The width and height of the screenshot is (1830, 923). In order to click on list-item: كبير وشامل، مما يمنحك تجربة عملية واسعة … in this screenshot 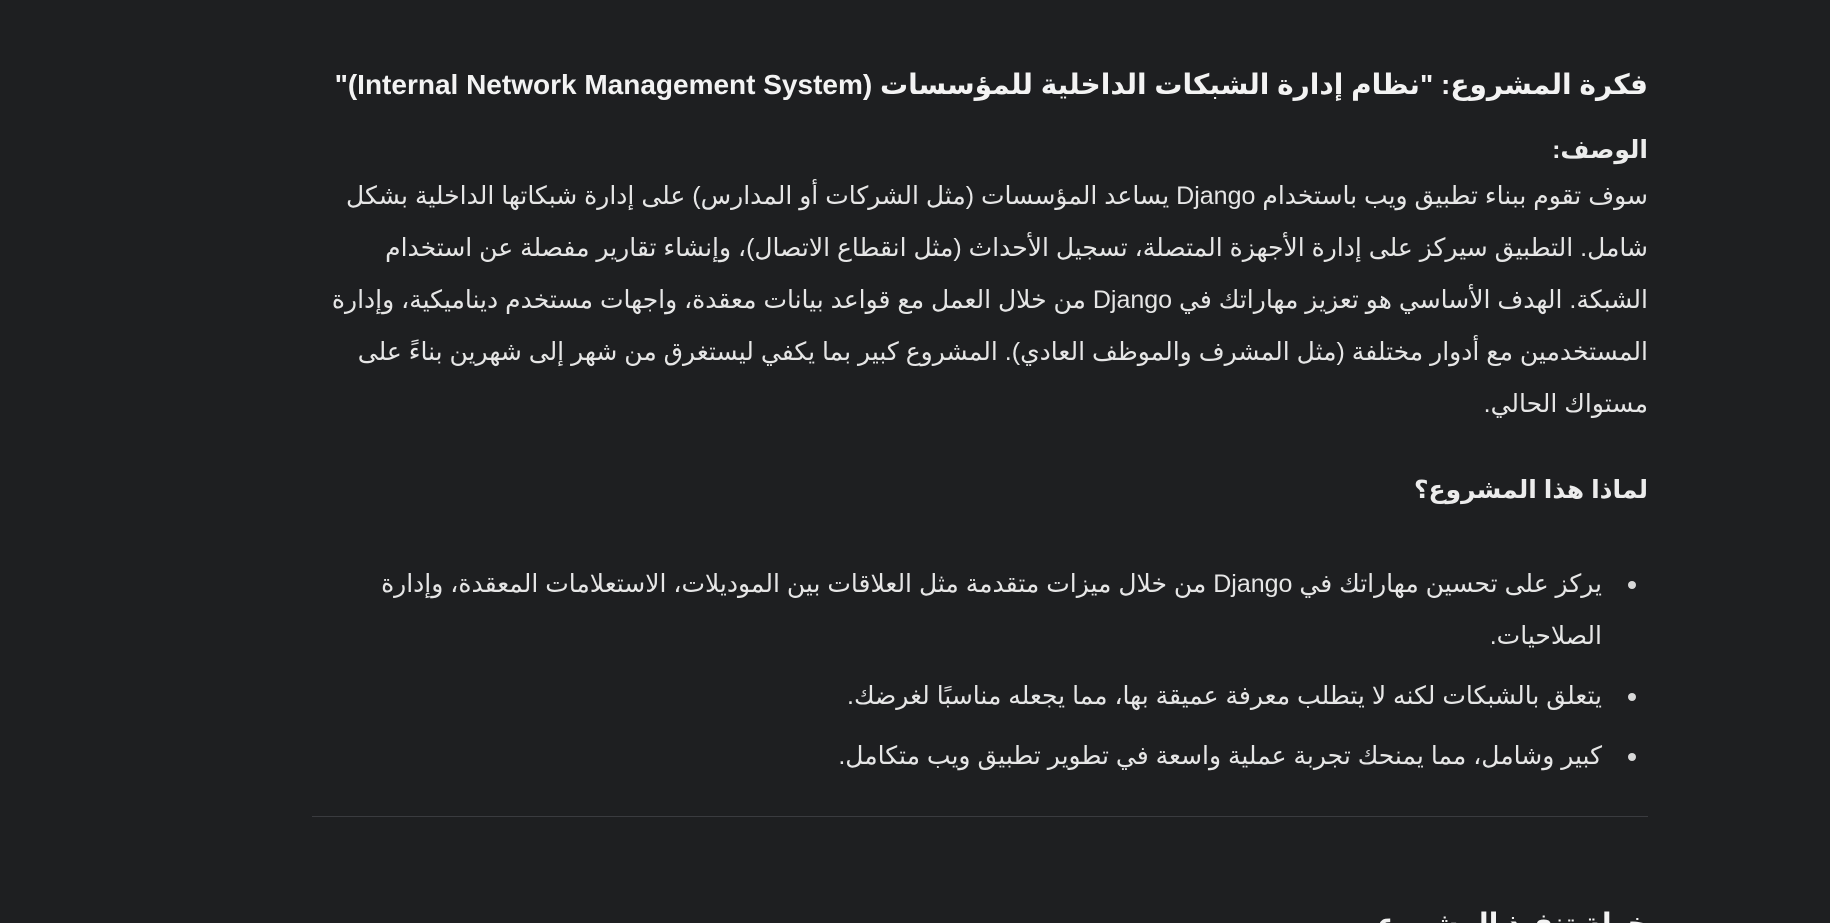, I will do `click(974, 756)`.